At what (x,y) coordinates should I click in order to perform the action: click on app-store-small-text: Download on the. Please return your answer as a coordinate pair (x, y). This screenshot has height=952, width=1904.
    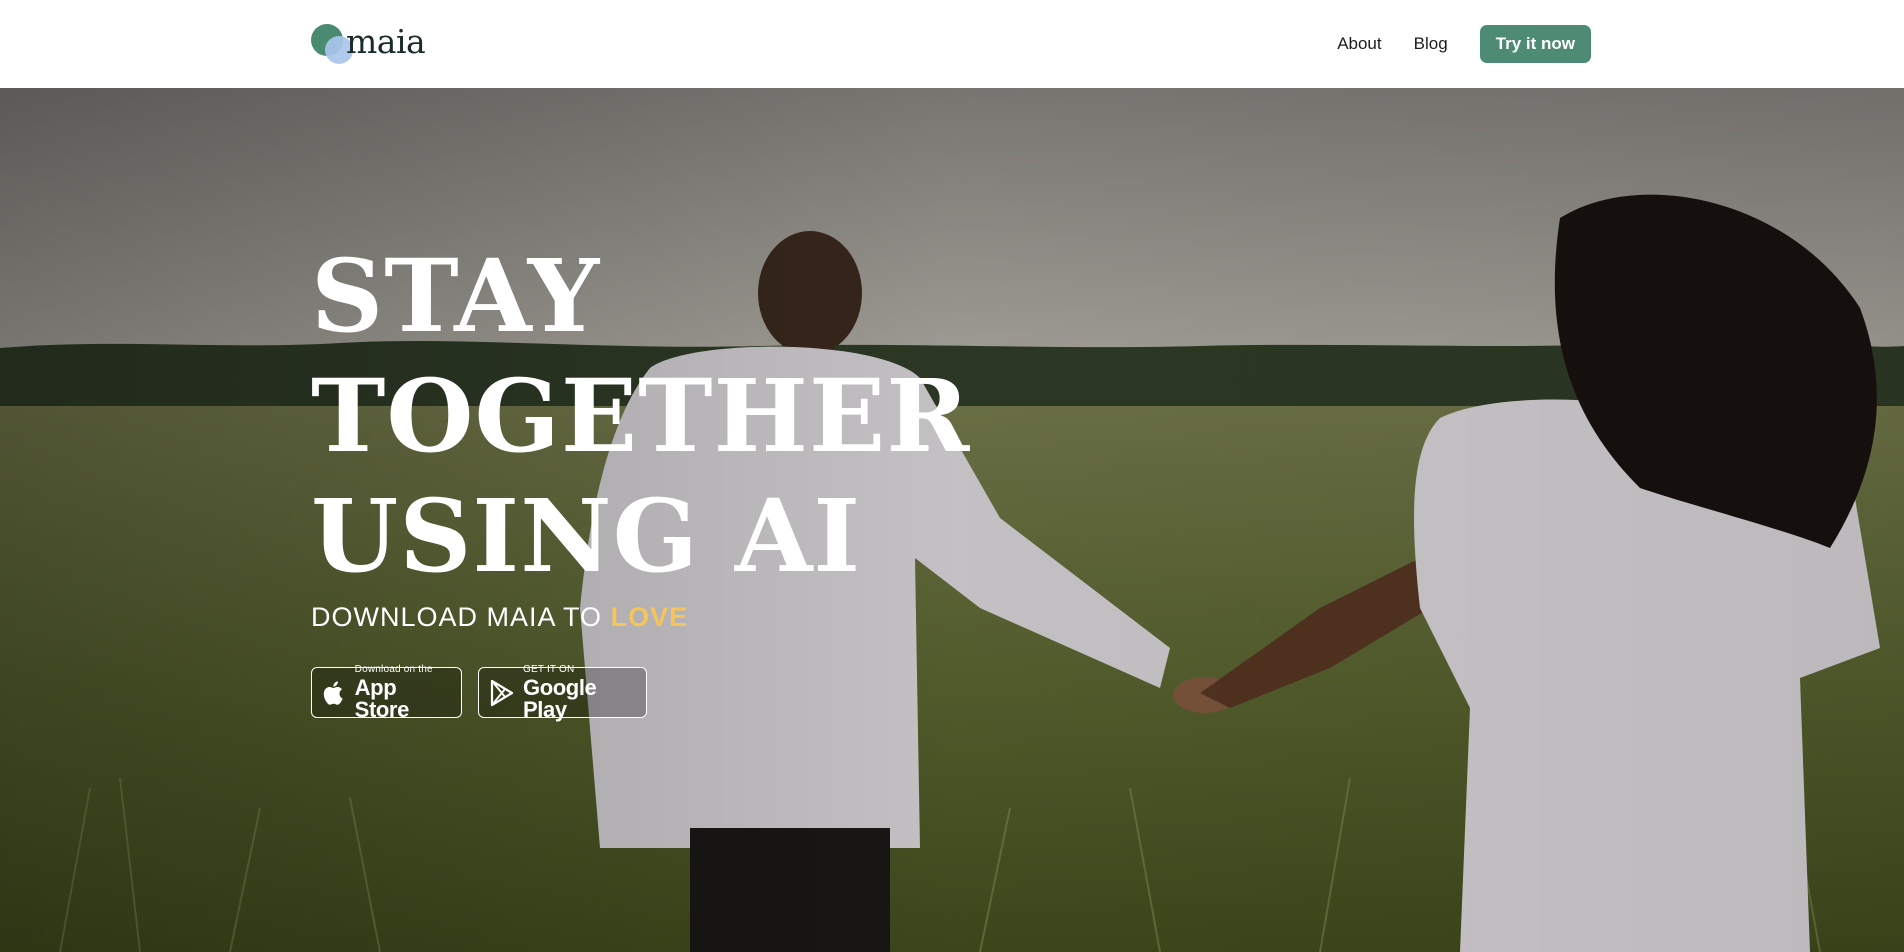
    Looking at the image, I should click on (393, 669).